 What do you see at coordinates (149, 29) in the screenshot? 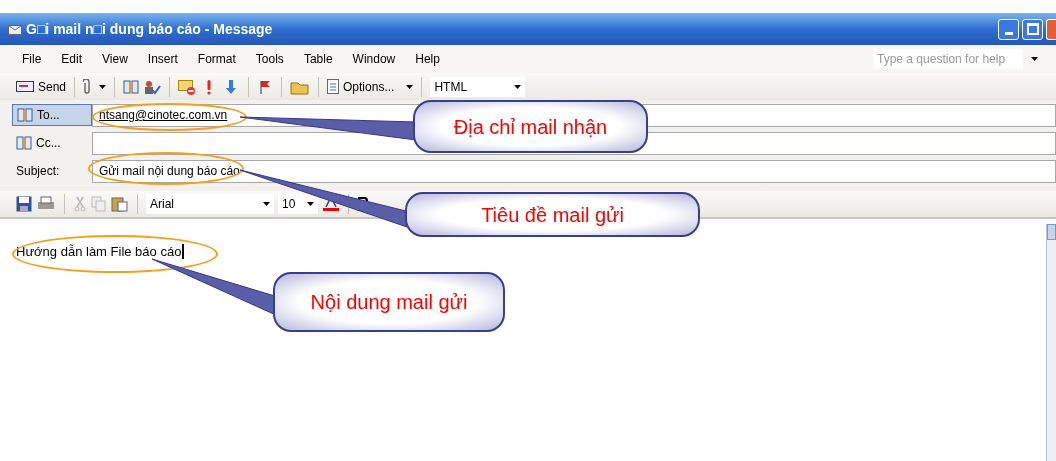
I see `window-title: G□i mail n□i dung báo cáo - Message` at bounding box center [149, 29].